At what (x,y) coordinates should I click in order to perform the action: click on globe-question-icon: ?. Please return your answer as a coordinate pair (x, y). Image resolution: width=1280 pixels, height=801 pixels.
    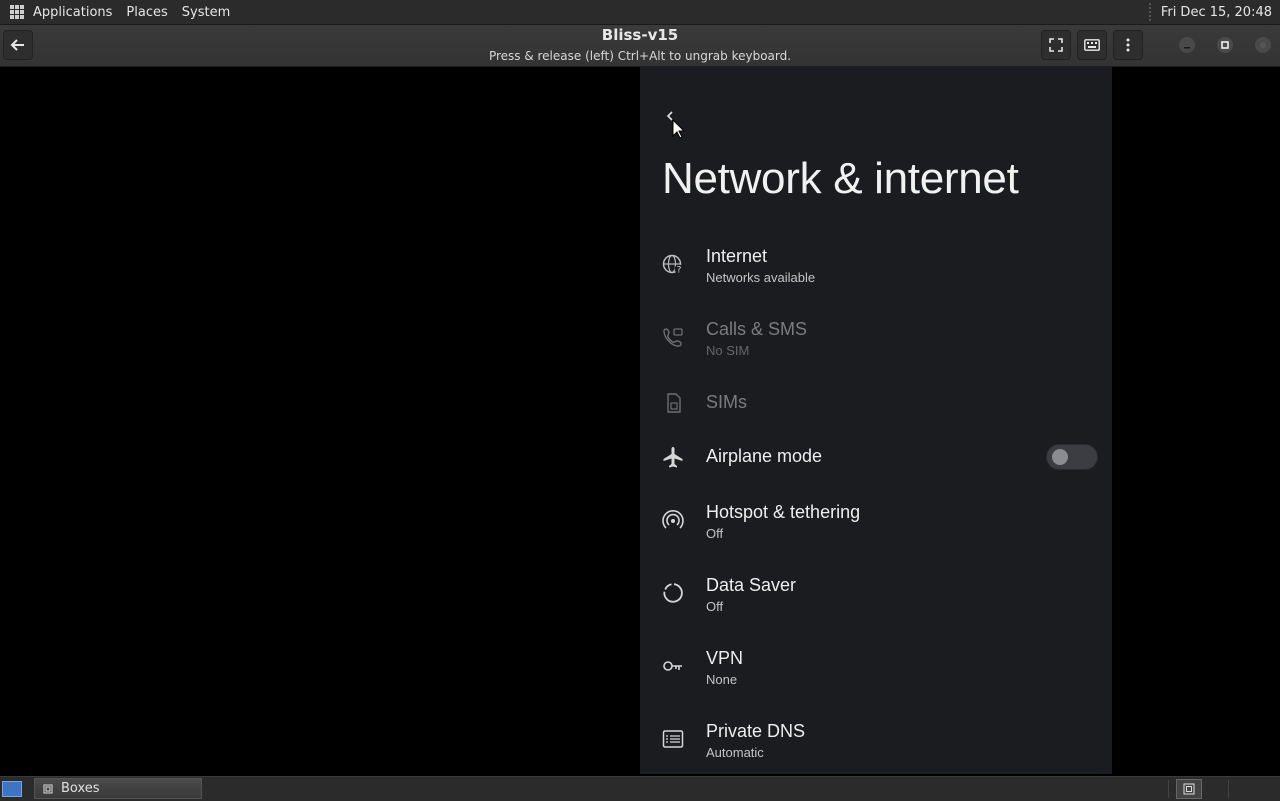
    Looking at the image, I should click on (673, 265).